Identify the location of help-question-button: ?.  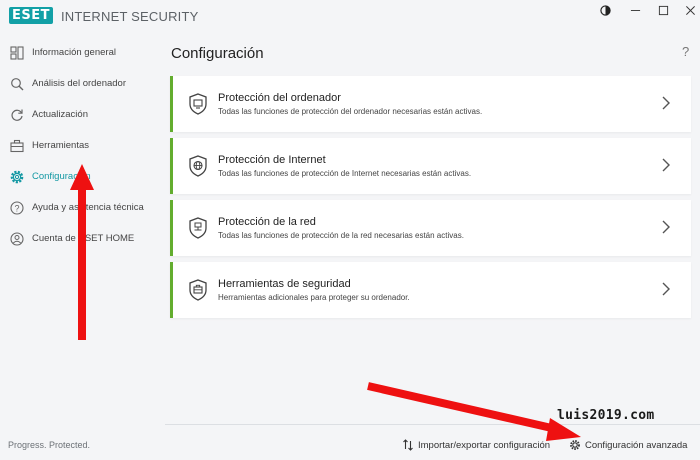
(685, 51).